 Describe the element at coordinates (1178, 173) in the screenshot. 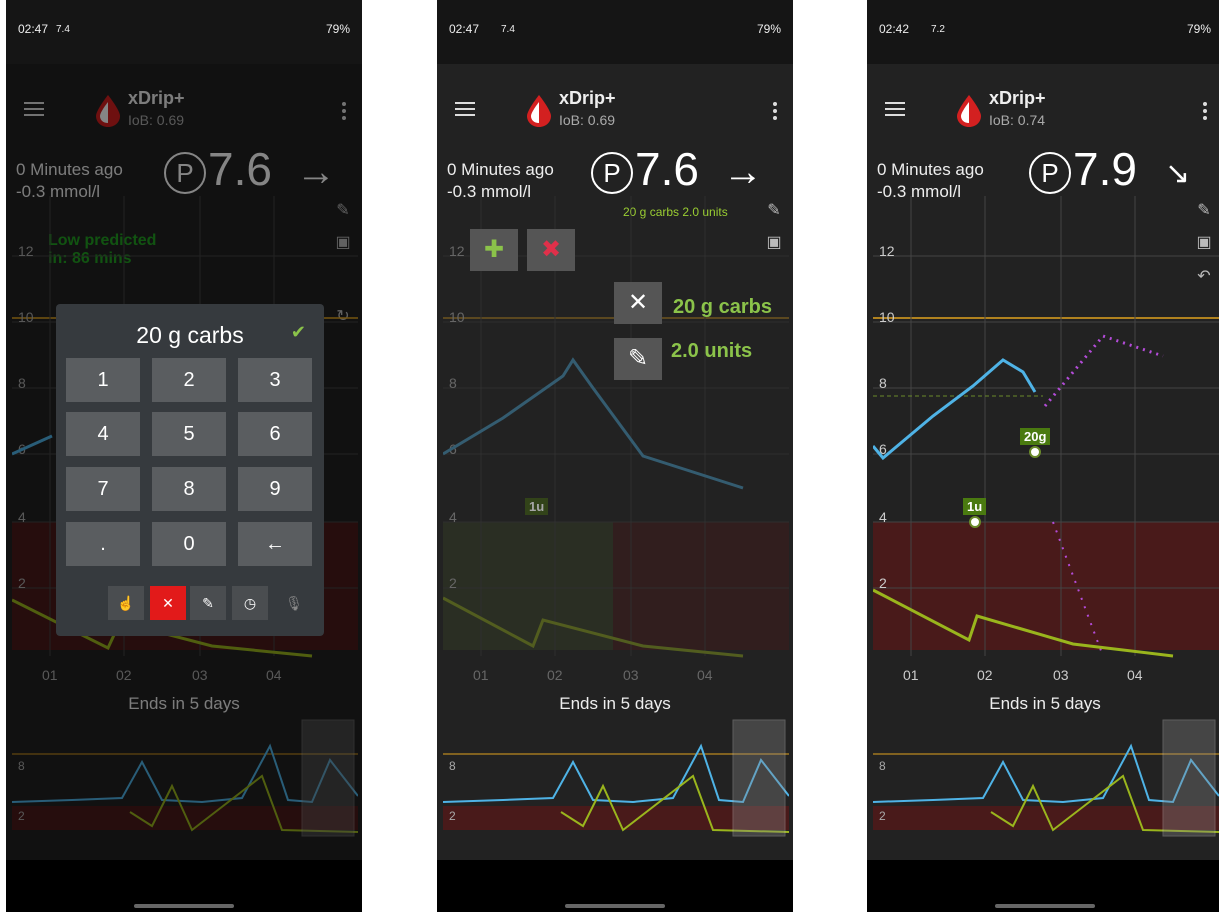

I see `trend-arrow: ↘` at that location.